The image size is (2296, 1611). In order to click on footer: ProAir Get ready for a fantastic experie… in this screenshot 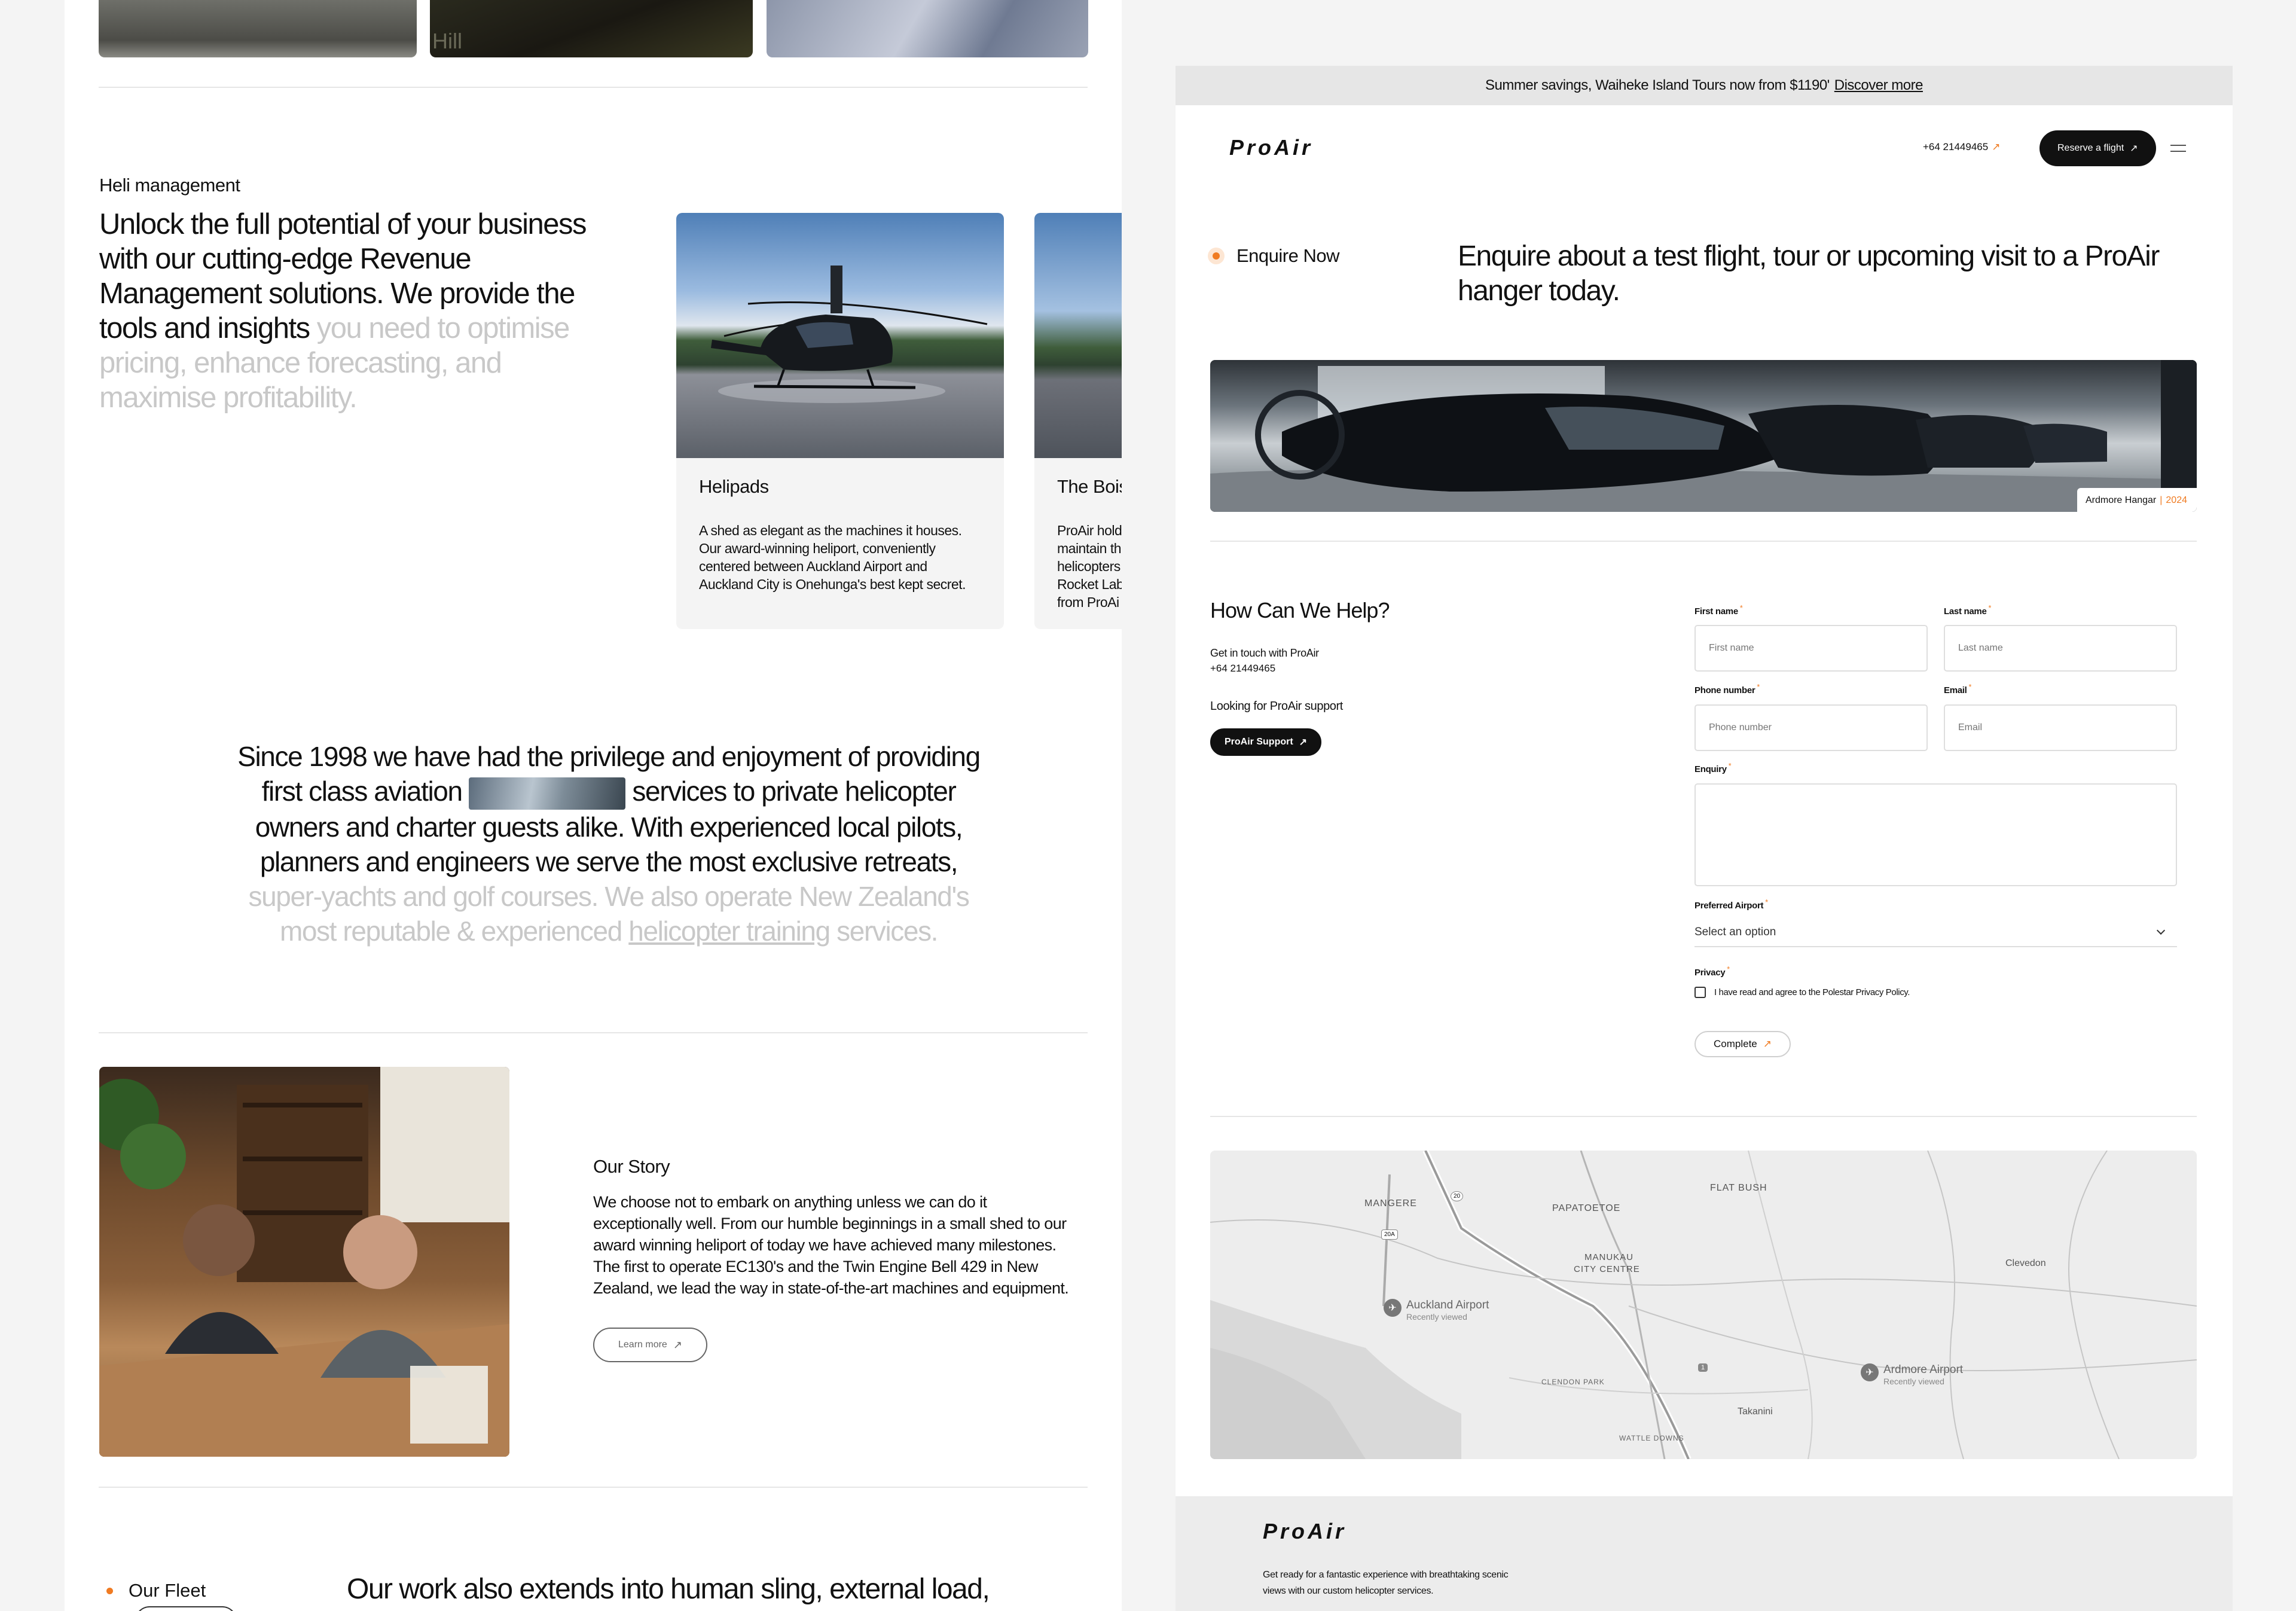, I will do `click(1704, 1553)`.